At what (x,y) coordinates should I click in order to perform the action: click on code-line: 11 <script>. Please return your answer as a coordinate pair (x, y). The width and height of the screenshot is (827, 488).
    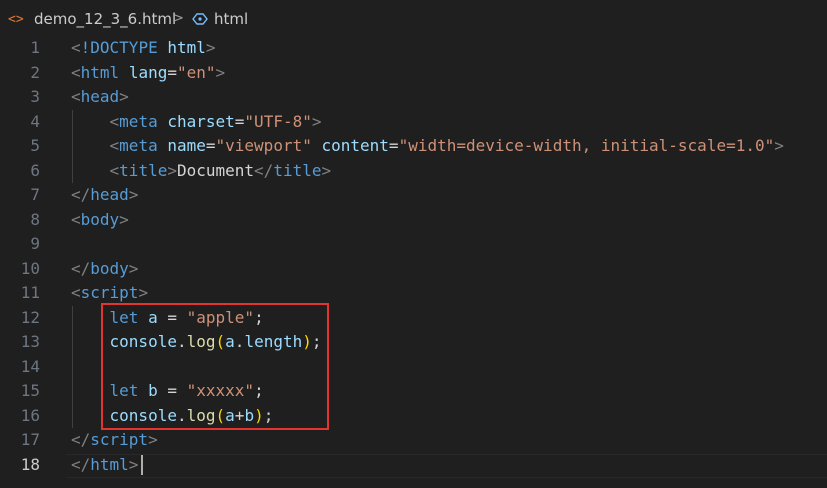
    Looking at the image, I should click on (413, 293).